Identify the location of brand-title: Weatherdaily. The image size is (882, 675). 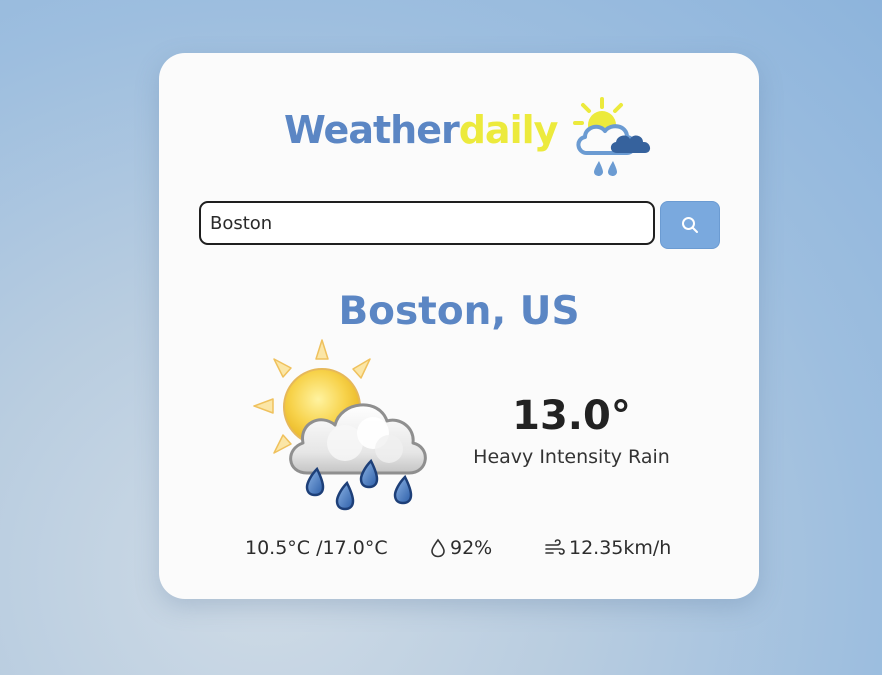
(421, 130).